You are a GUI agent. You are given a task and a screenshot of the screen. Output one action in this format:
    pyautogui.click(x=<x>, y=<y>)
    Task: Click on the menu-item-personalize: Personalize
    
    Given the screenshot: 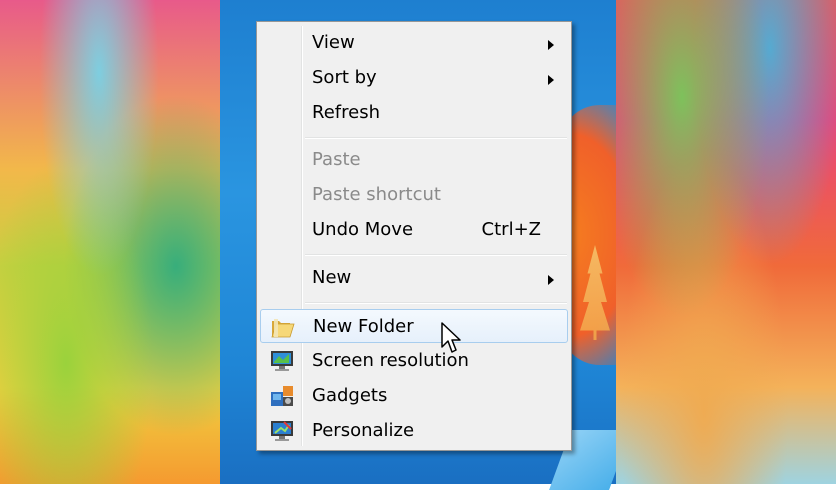 What is the action you would take?
    pyautogui.click(x=414, y=431)
    